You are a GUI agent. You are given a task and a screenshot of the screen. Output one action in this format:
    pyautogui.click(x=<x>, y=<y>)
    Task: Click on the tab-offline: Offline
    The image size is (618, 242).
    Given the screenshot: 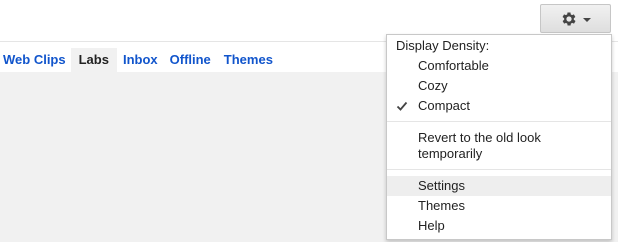 What is the action you would take?
    pyautogui.click(x=190, y=60)
    